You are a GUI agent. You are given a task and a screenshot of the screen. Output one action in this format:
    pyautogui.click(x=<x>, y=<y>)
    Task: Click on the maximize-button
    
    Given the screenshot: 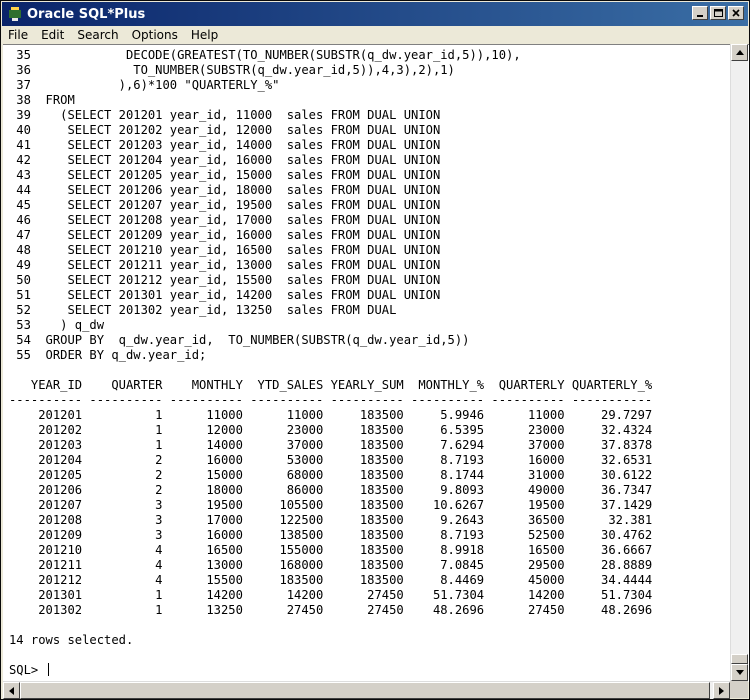 What is the action you would take?
    pyautogui.click(x=718, y=13)
    